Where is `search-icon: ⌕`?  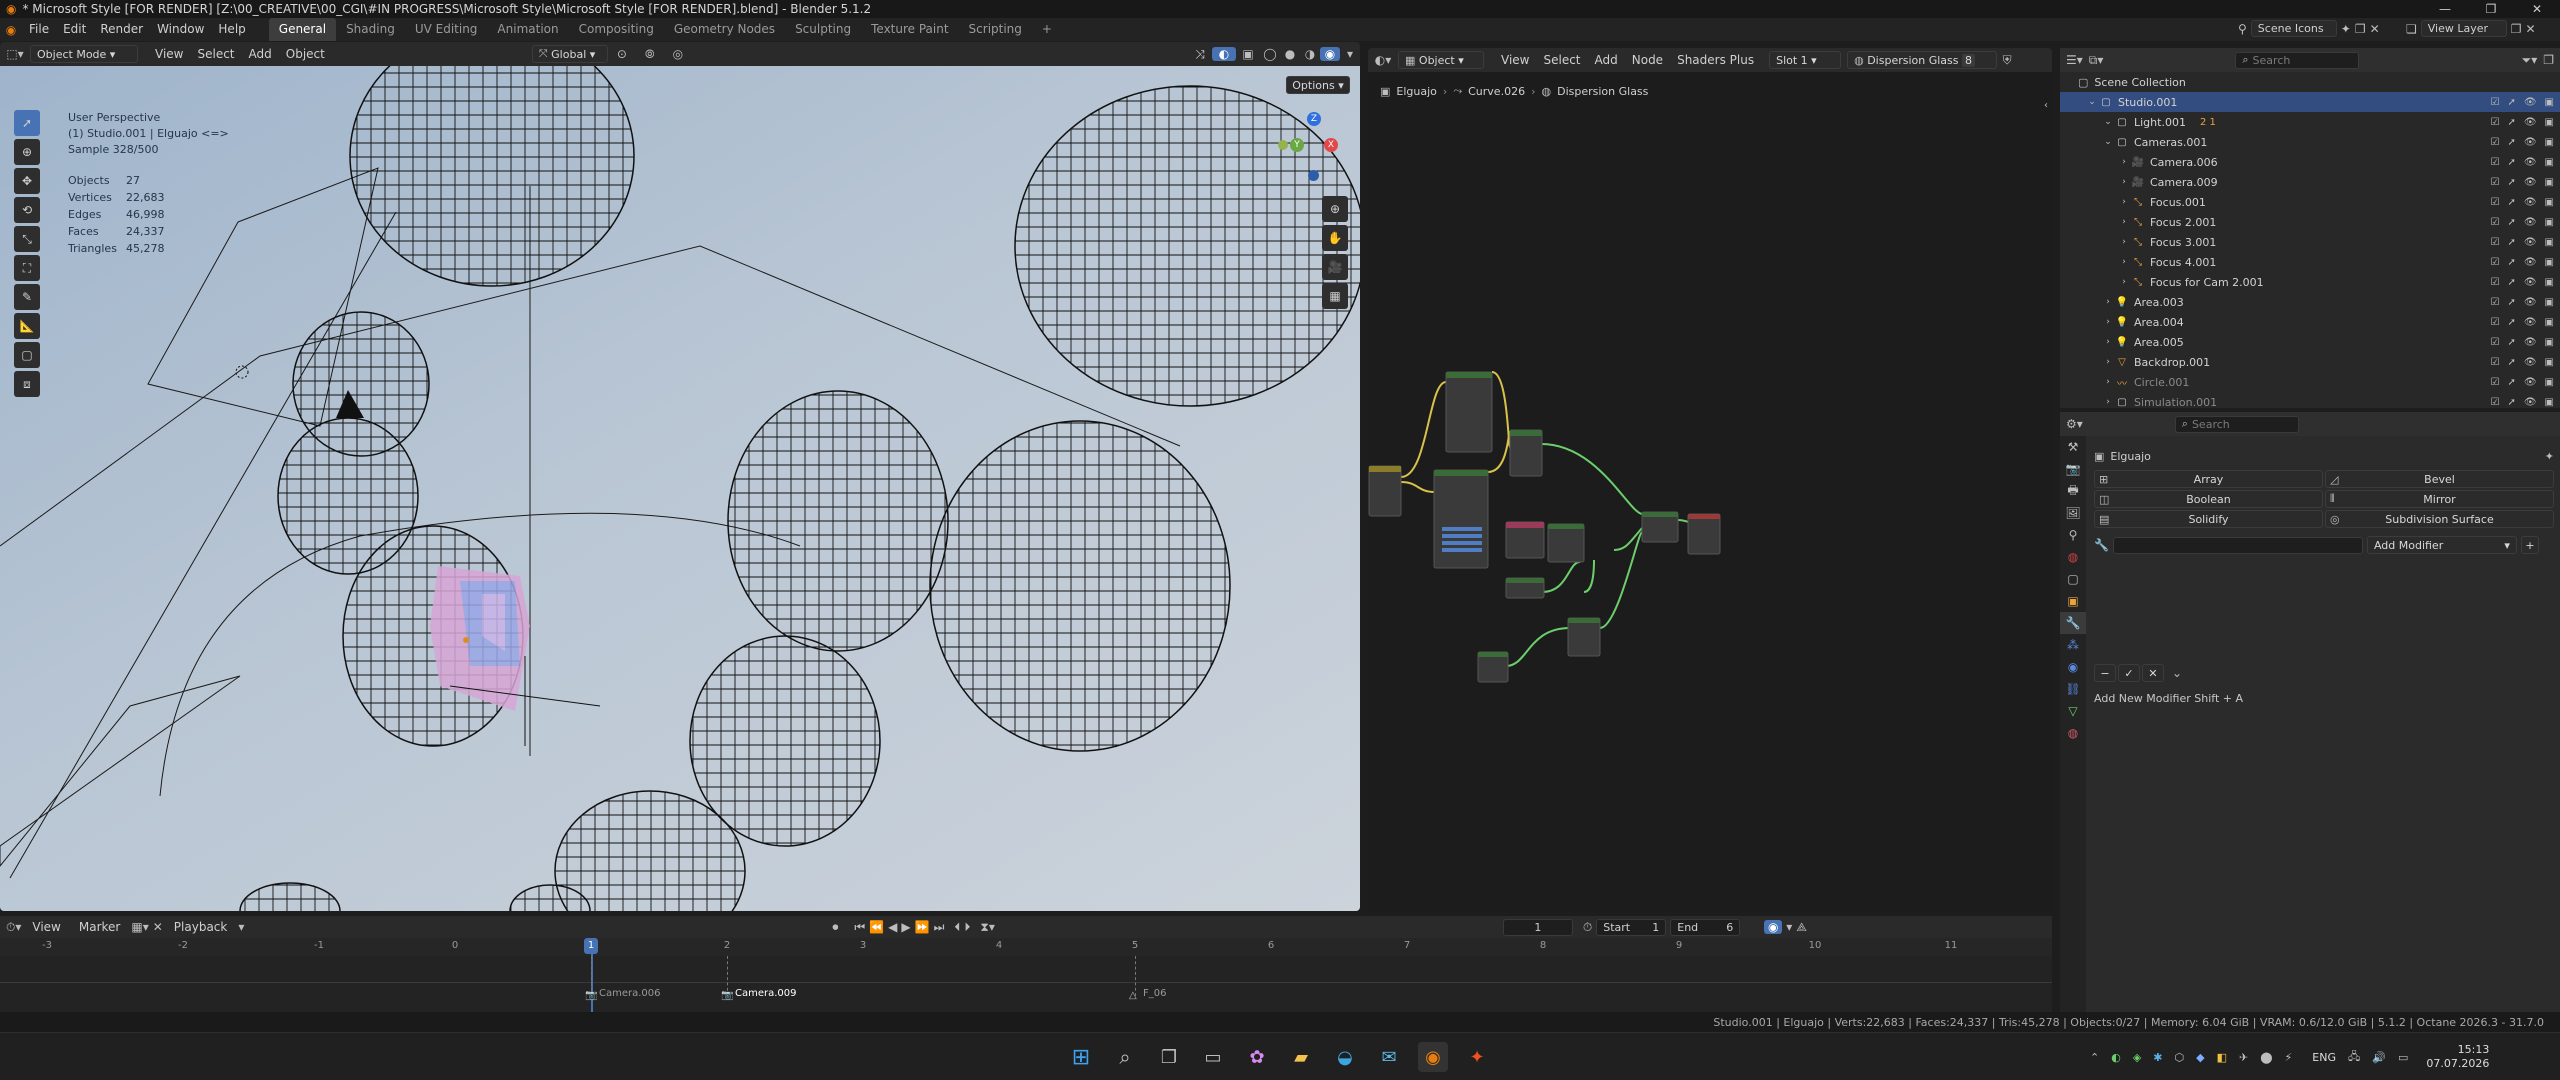
search-icon: ⌕ is located at coordinates (1125, 1057).